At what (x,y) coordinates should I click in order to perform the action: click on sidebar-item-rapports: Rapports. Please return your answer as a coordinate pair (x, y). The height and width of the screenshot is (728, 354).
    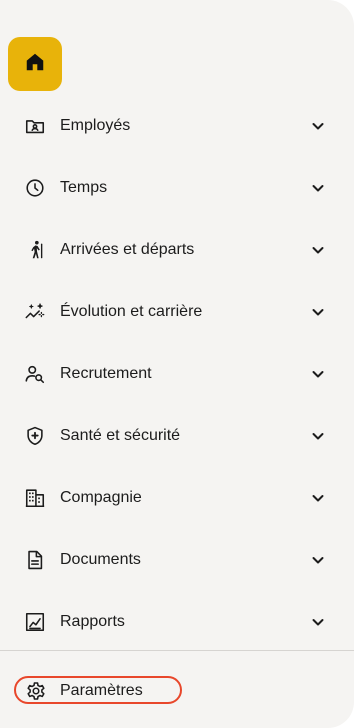
    Looking at the image, I should click on (172, 622).